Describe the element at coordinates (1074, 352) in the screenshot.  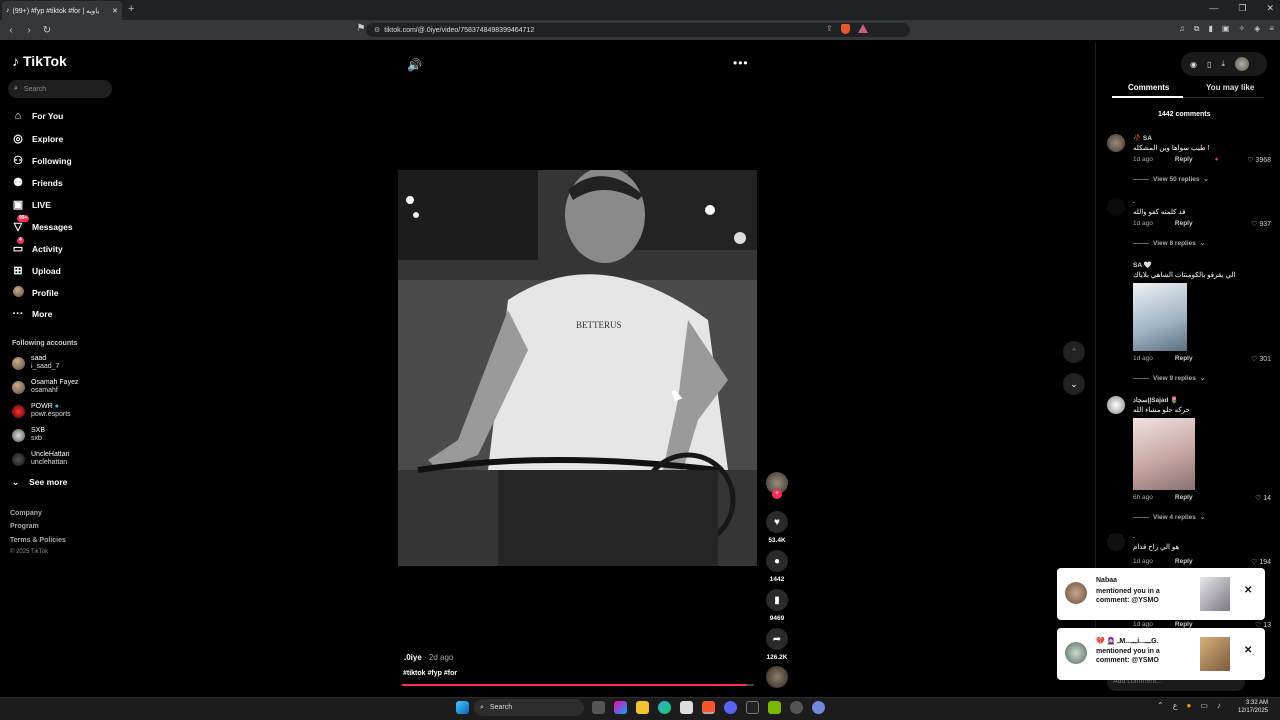
I see `previous-video-button: ⌃` at that location.